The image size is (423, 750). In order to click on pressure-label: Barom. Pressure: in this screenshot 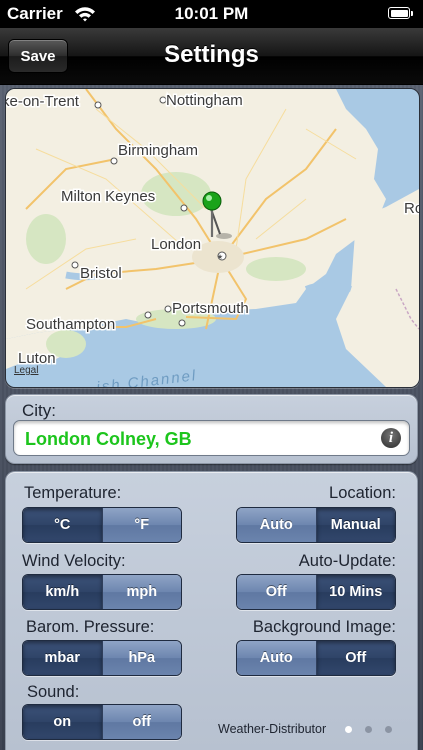, I will do `click(90, 627)`.